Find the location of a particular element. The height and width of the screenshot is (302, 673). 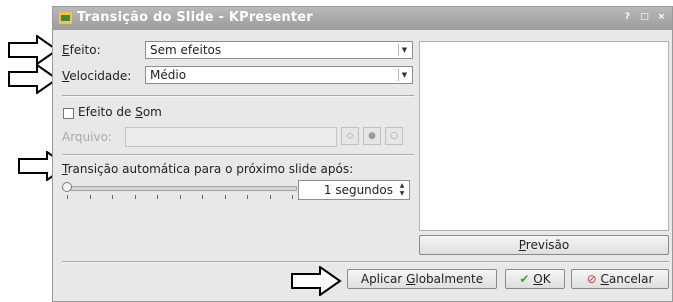

effect-combobox: Sem efeitos ▼ is located at coordinates (279, 50).